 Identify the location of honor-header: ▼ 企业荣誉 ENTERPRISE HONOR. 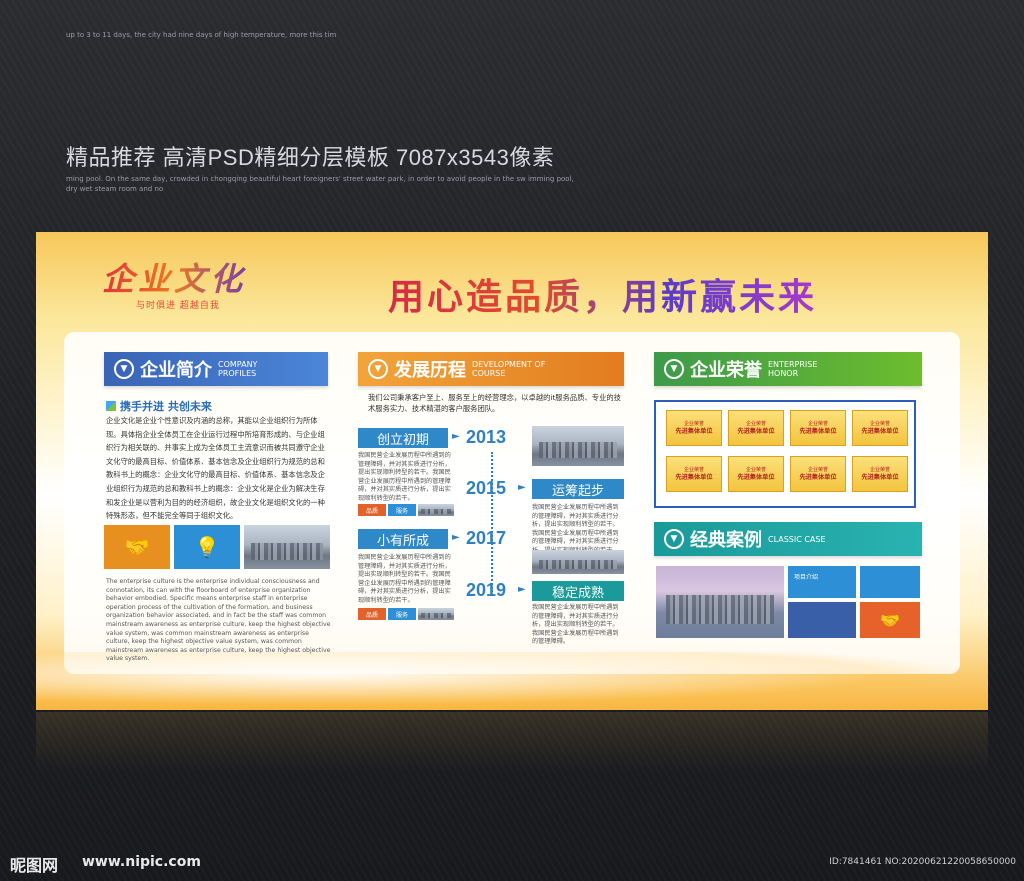
(788, 369).